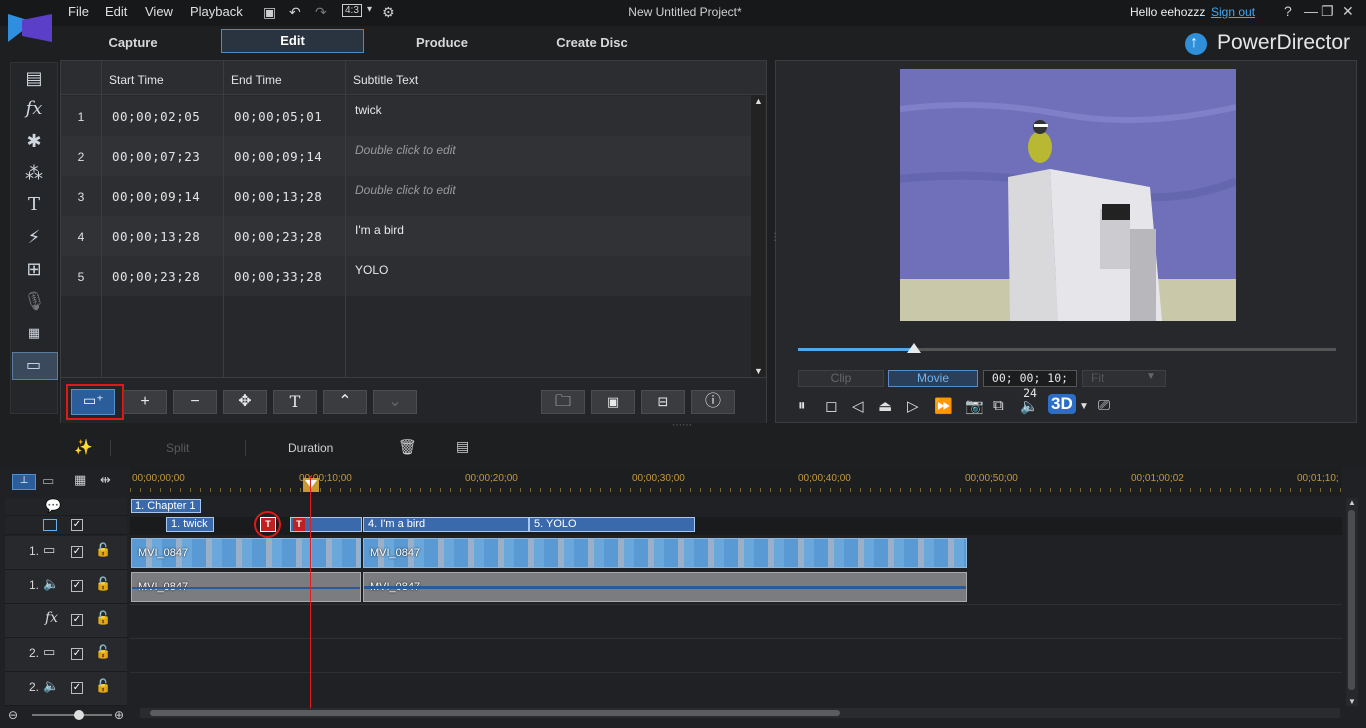 Image resolution: width=1366 pixels, height=728 pixels. I want to click on info-button: ⓘ, so click(713, 402).